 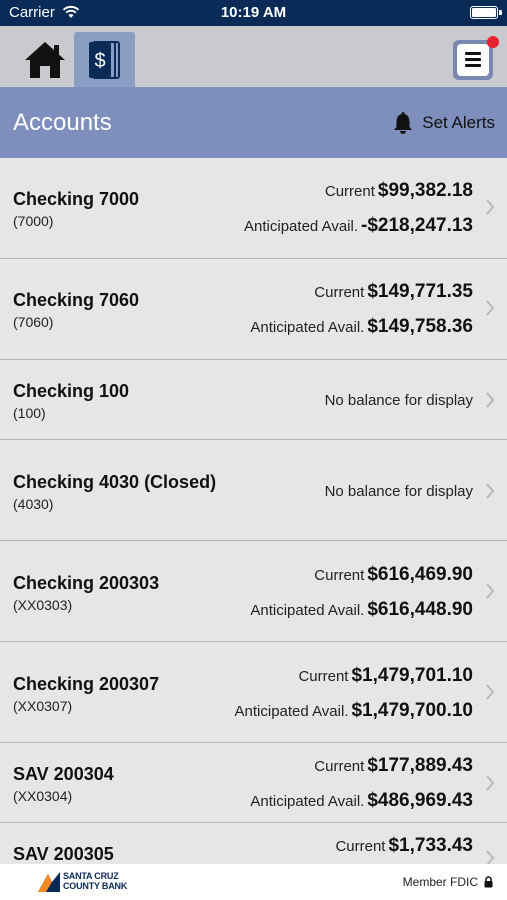 What do you see at coordinates (115, 482) in the screenshot?
I see `account-name: Checking 4030 (Closed)` at bounding box center [115, 482].